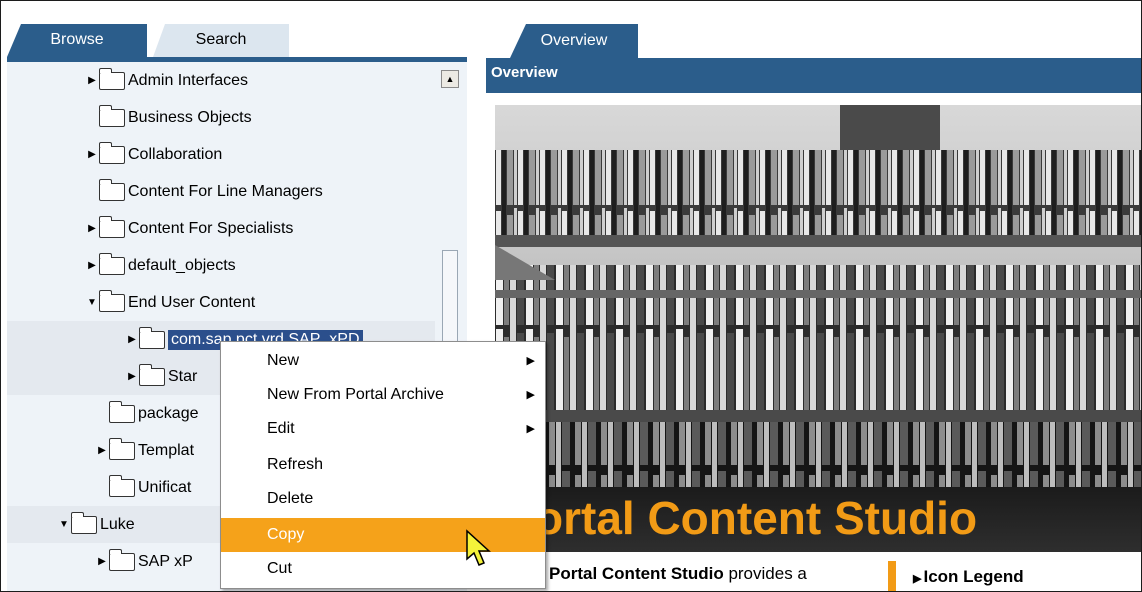 The height and width of the screenshot is (592, 1142). I want to click on menu-item-label: Edit, so click(281, 428).